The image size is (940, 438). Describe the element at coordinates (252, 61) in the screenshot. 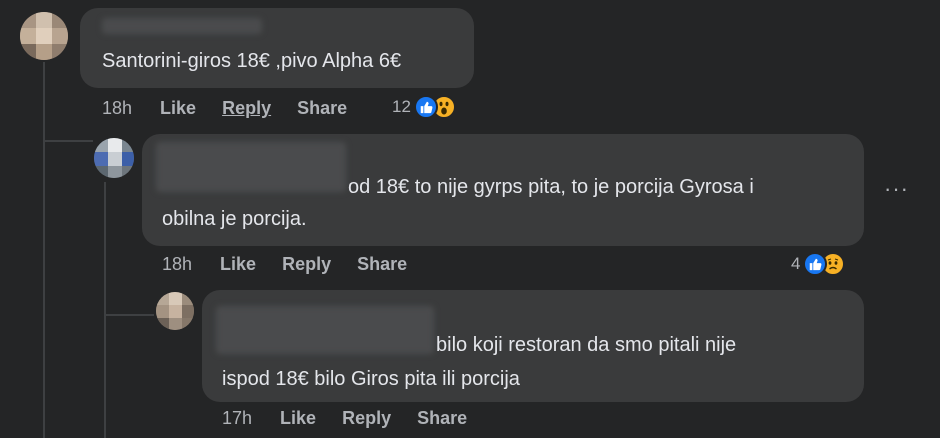

I see `comment-text: Santorini-giros 18€ ,pivo Alpha 6€` at that location.